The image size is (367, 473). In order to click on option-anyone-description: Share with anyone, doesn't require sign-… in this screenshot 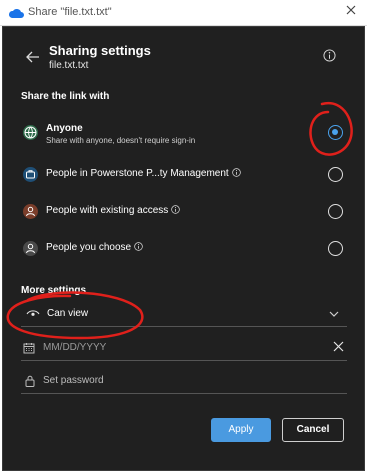, I will do `click(121, 140)`.